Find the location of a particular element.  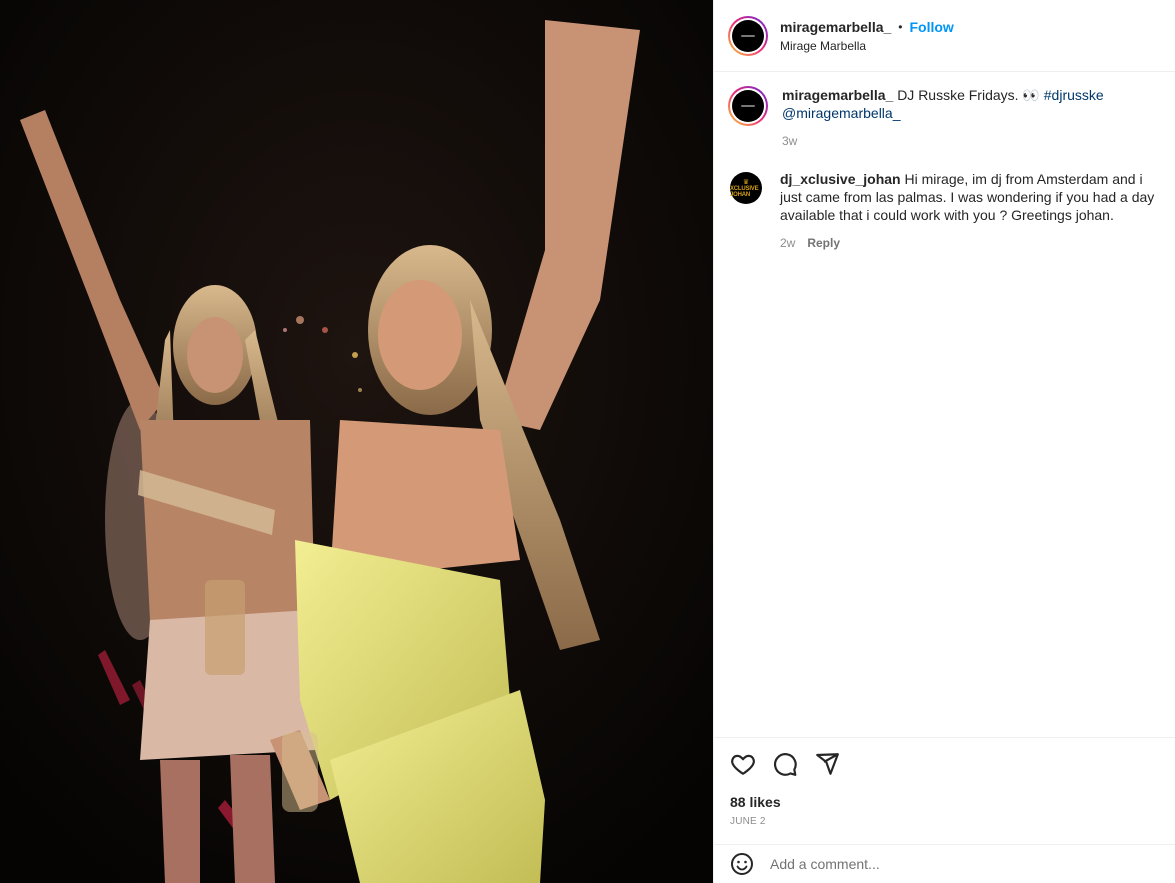

commenter-avatar: ♛ XCLUSIVE JOHAN is located at coordinates (746, 188).